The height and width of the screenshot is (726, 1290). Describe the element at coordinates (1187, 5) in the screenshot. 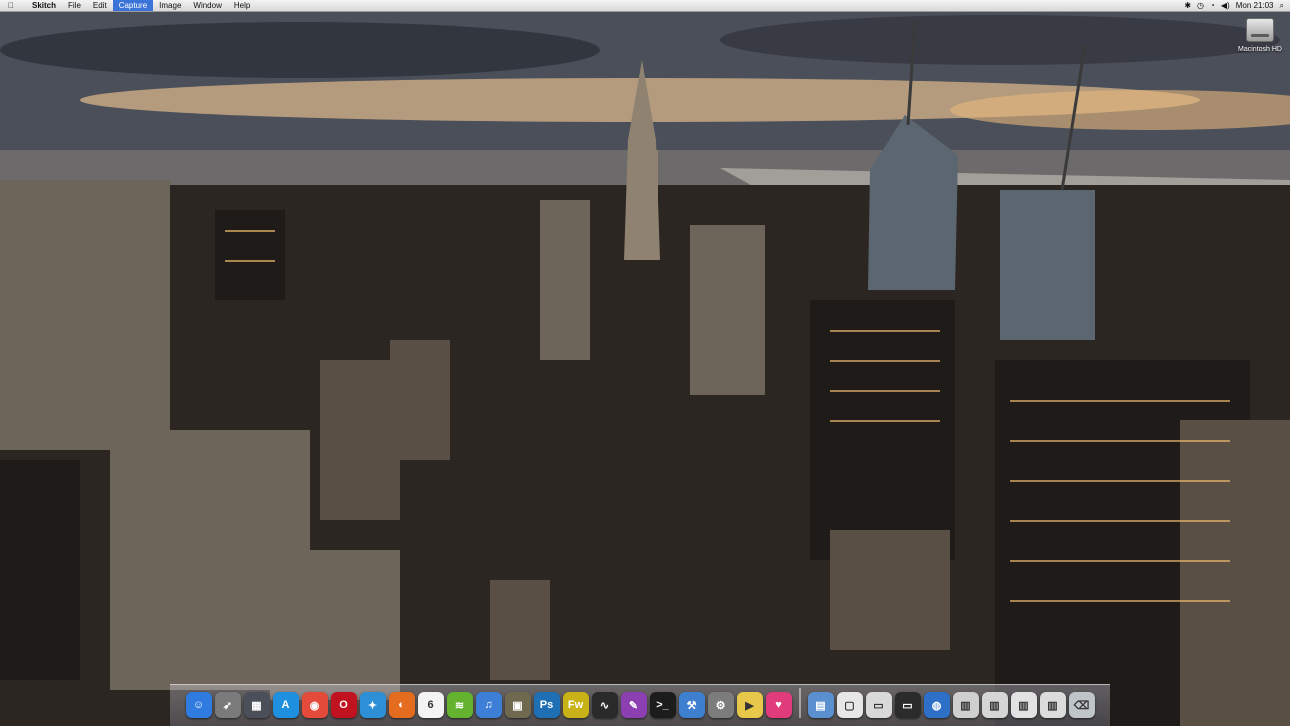

I see `bluetooth-icon: ✱` at that location.